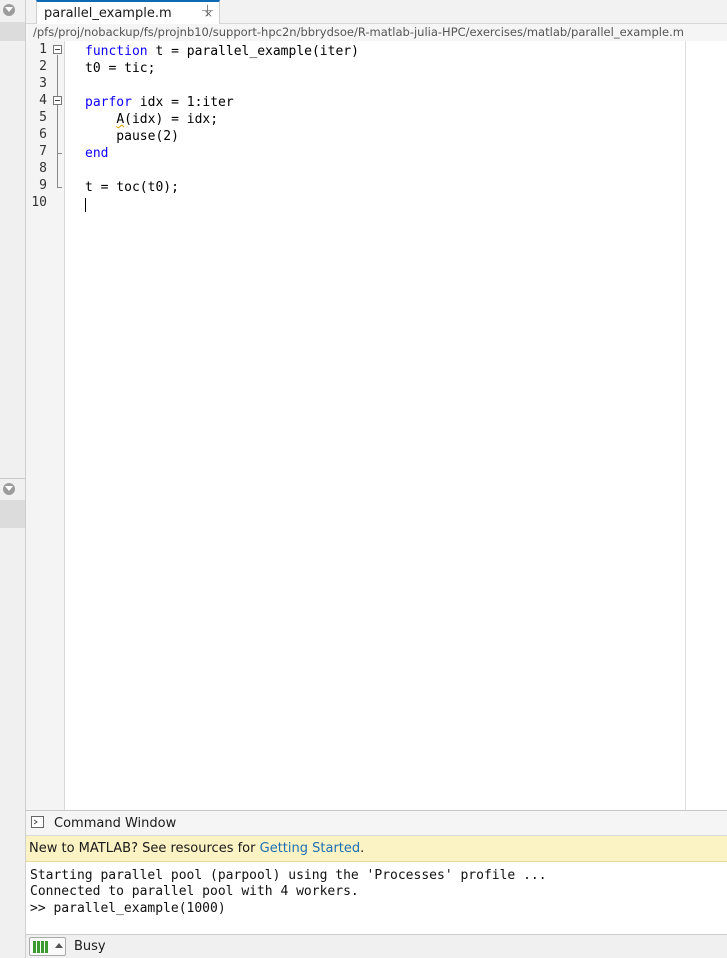  Describe the element at coordinates (376, 946) in the screenshot. I see `status-bar: Busy` at that location.